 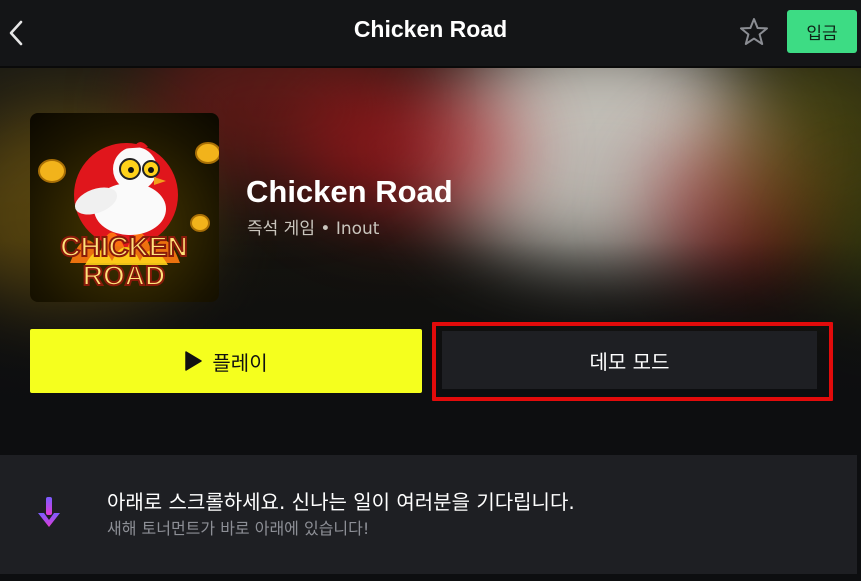 I want to click on game-category: 즉석 게임, so click(x=281, y=229).